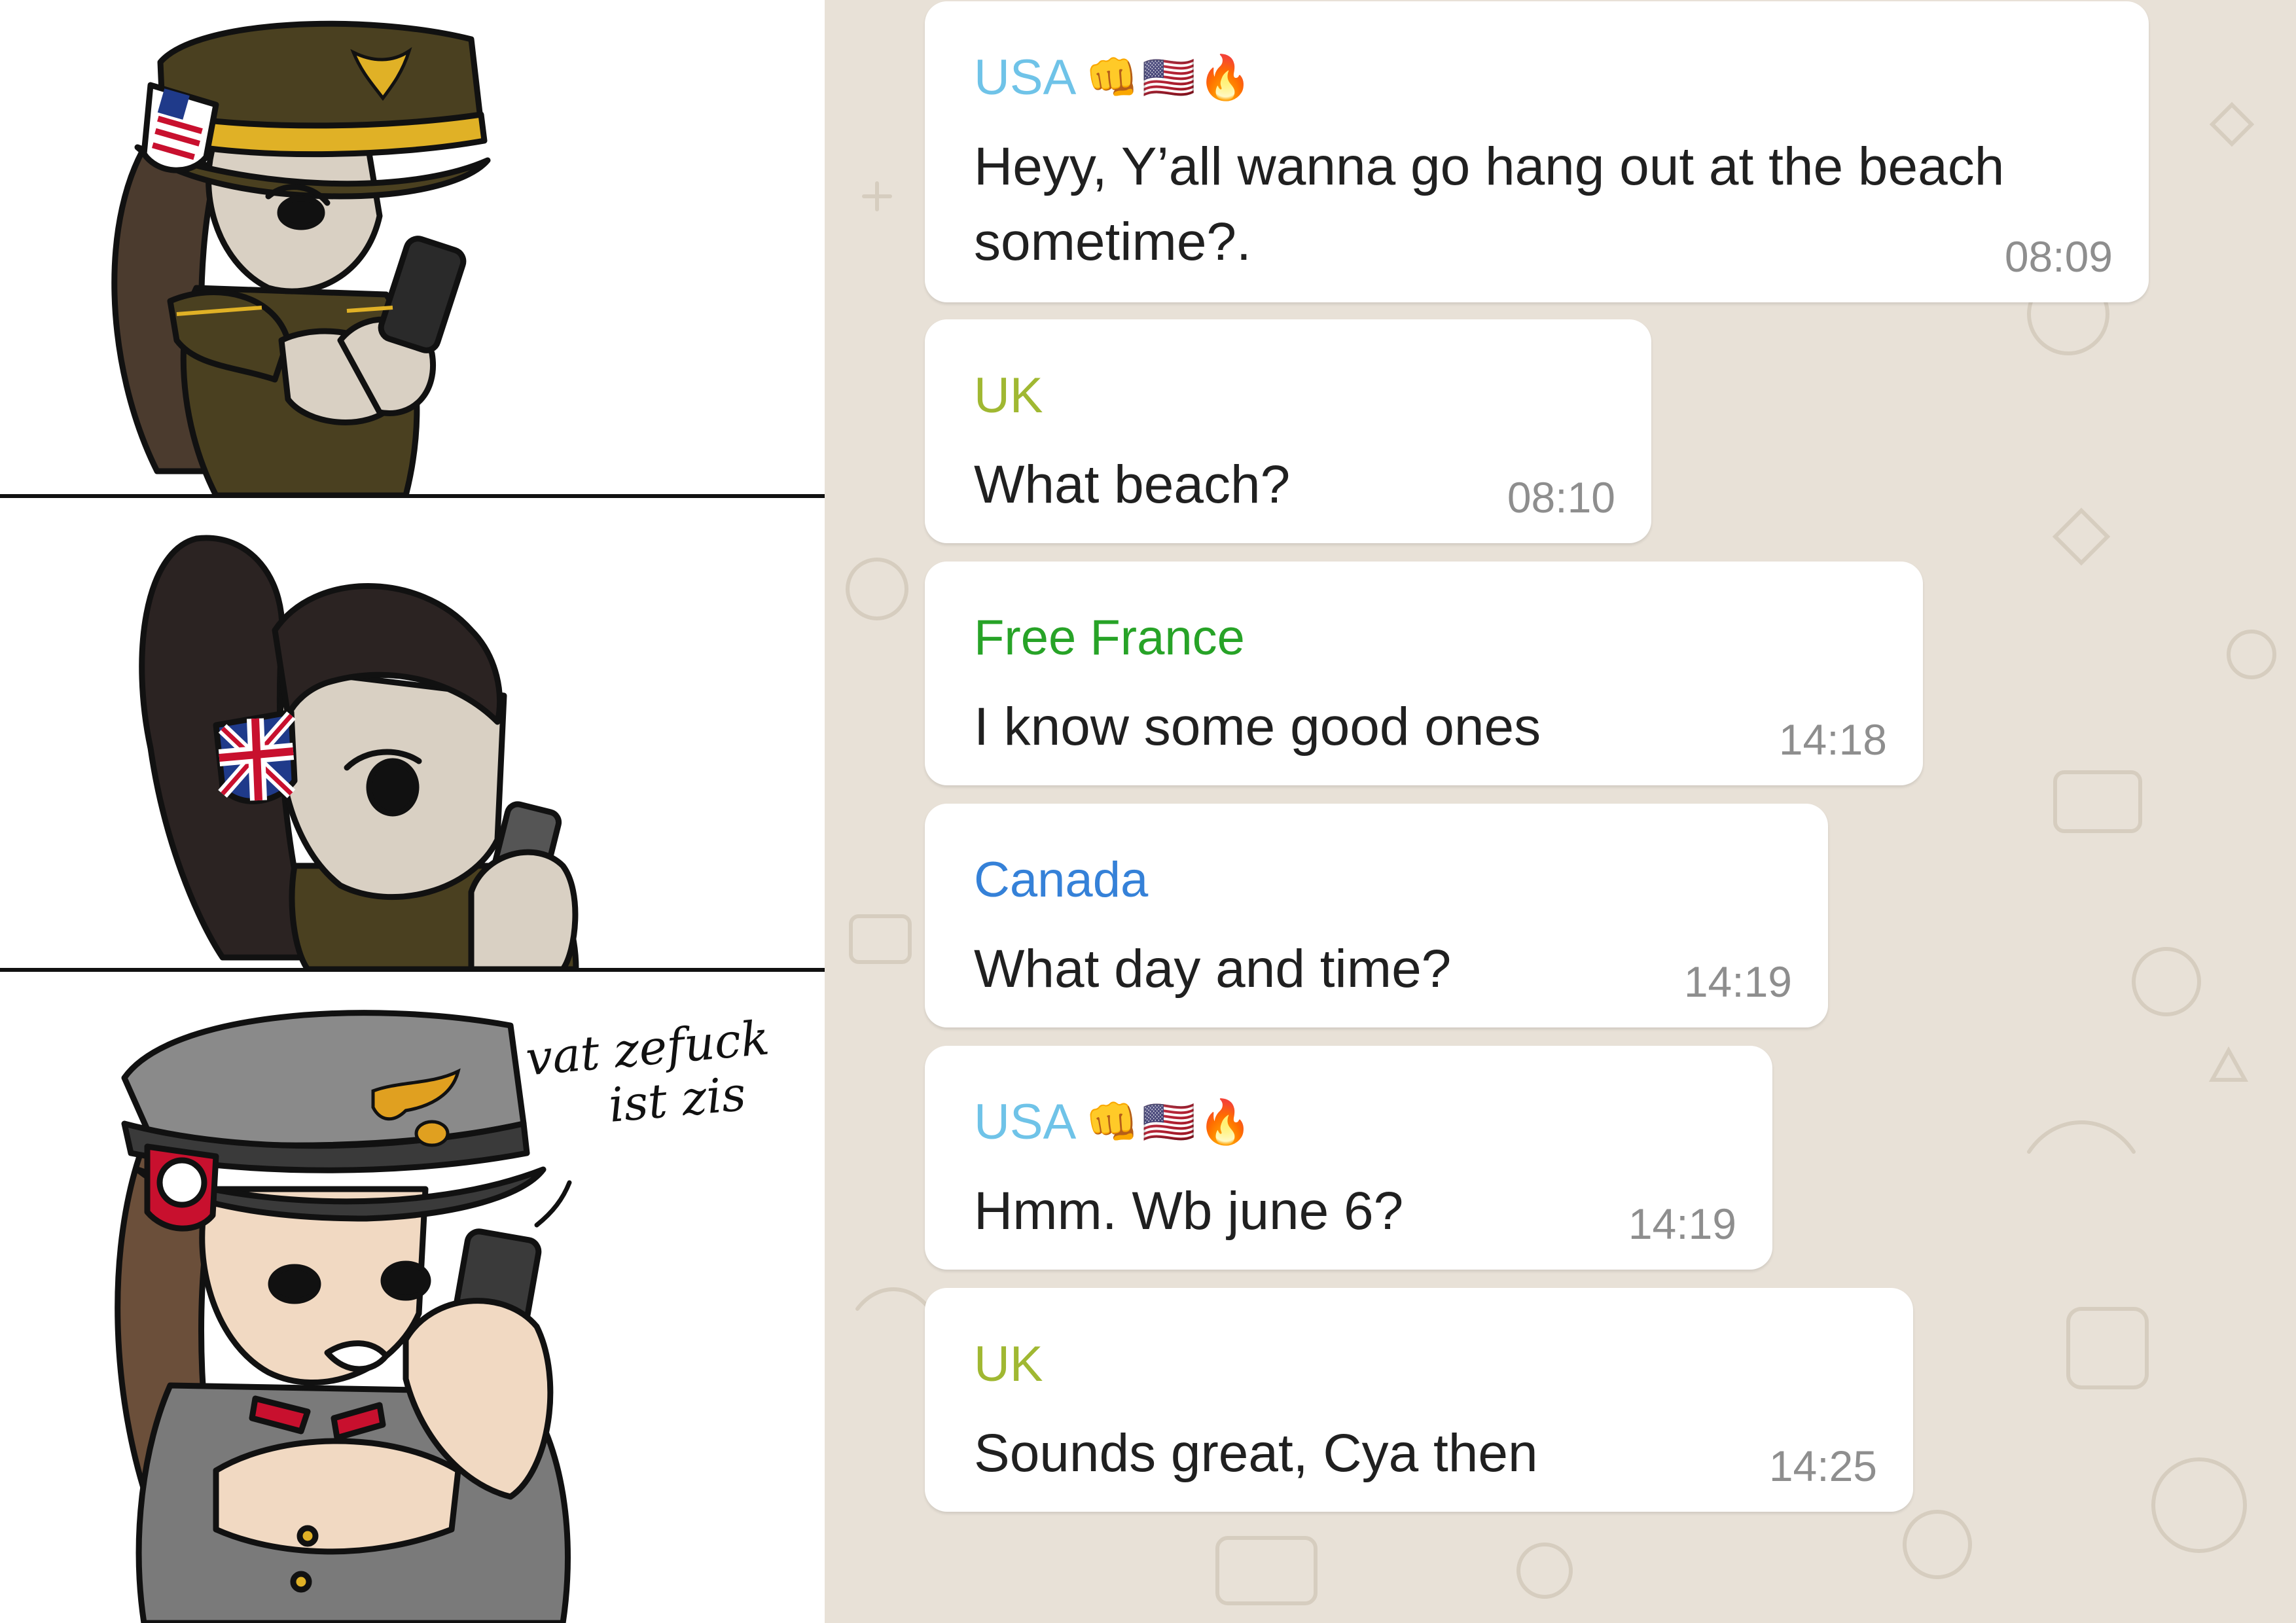  I want to click on message-text: What beach?, so click(1132, 484).